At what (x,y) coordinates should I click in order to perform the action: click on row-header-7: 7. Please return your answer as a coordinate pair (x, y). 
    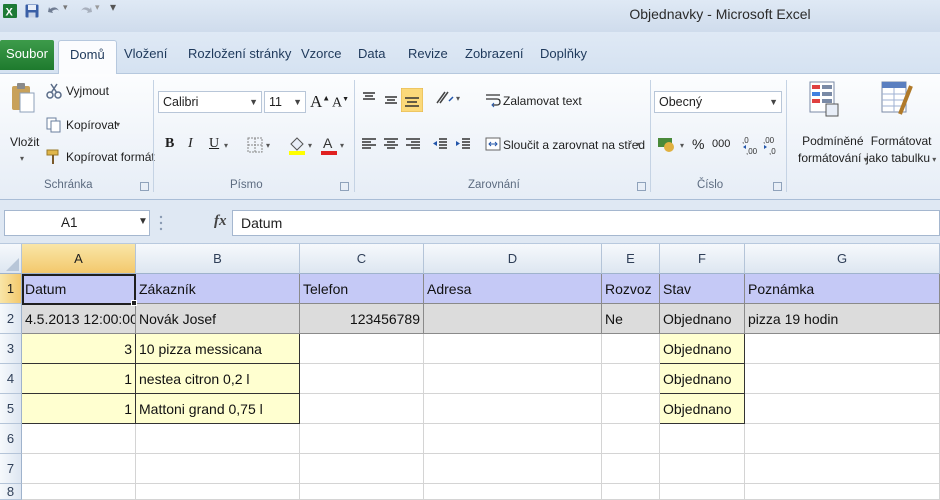
    Looking at the image, I should click on (11, 469).